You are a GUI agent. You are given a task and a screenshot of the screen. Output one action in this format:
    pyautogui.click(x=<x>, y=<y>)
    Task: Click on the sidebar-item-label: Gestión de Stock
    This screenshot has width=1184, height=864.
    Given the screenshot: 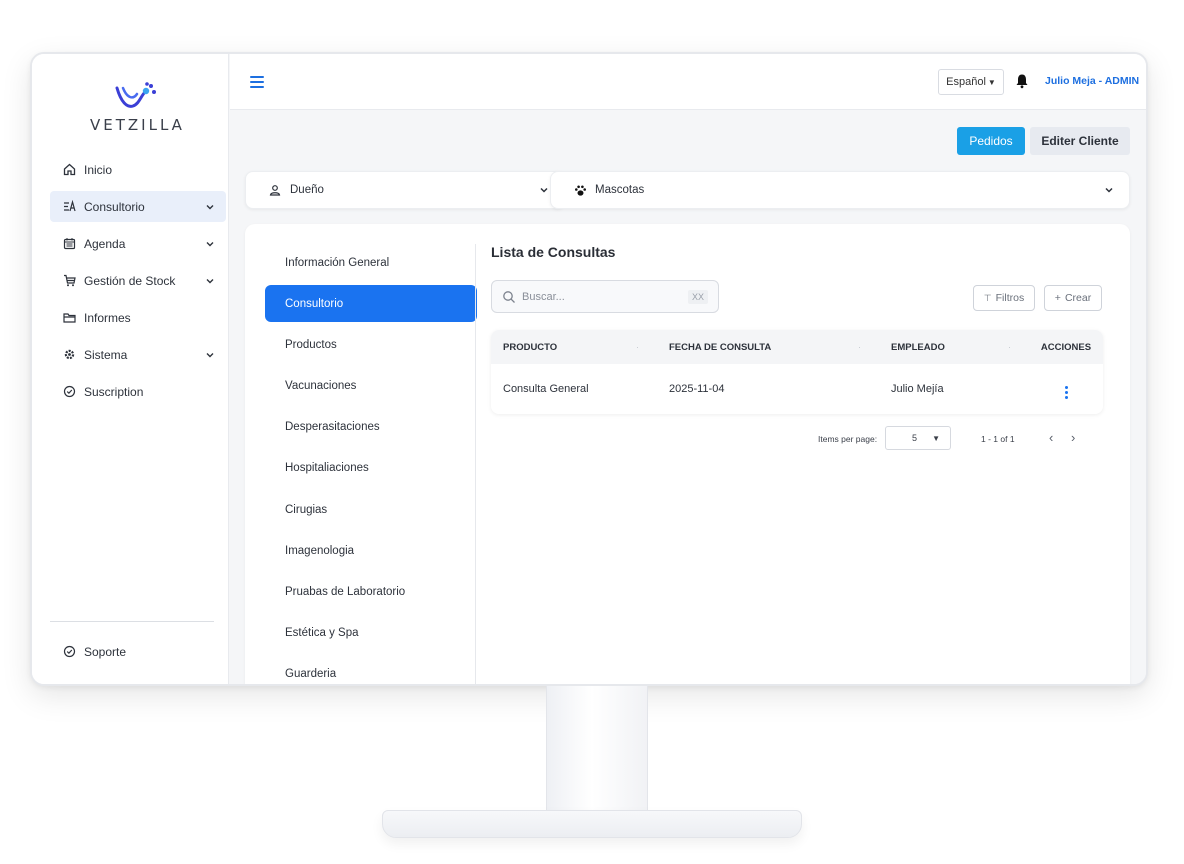 What is the action you would take?
    pyautogui.click(x=130, y=280)
    